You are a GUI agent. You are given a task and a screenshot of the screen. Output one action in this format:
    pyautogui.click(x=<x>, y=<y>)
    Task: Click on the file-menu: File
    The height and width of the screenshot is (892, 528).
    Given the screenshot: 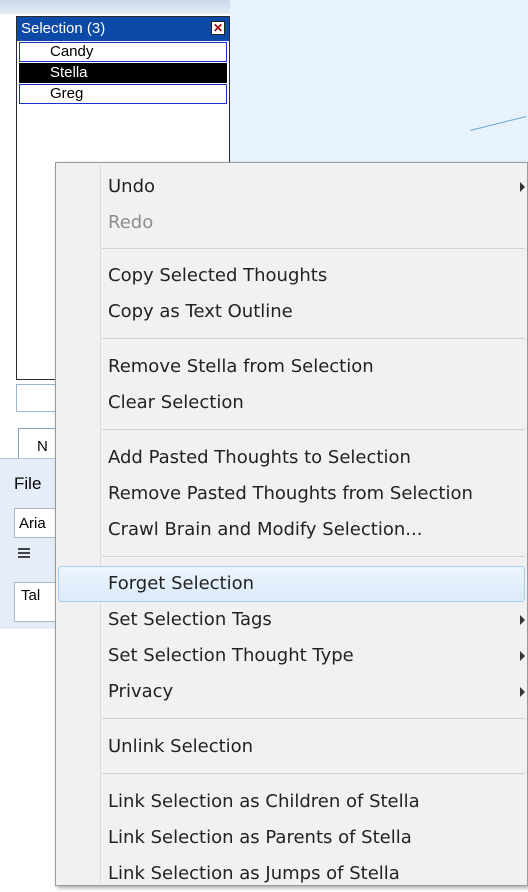 What is the action you would take?
    pyautogui.click(x=27, y=484)
    